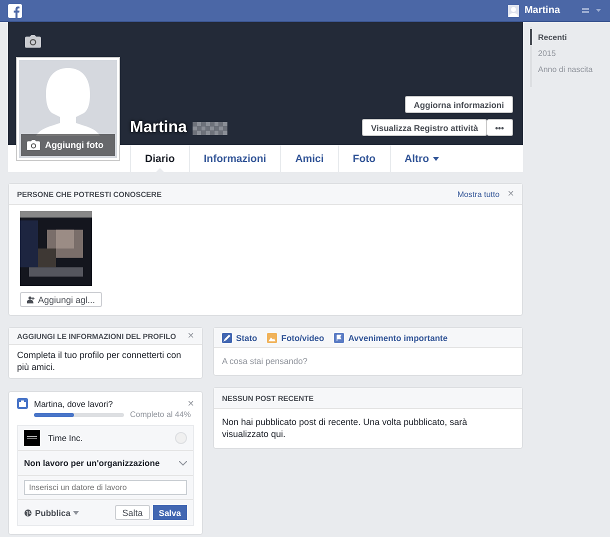  Describe the element at coordinates (22, 404) in the screenshot. I see `briefcase-icon` at that location.